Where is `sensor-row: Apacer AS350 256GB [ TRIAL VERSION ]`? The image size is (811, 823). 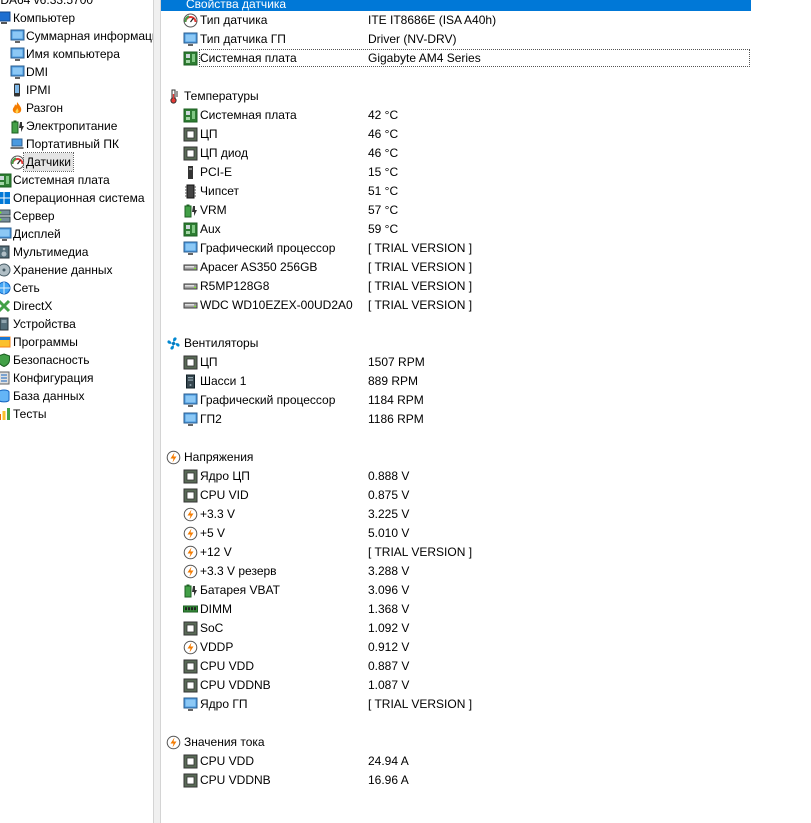 sensor-row: Apacer AS350 256GB [ TRIAL VERSION ] is located at coordinates (461, 267).